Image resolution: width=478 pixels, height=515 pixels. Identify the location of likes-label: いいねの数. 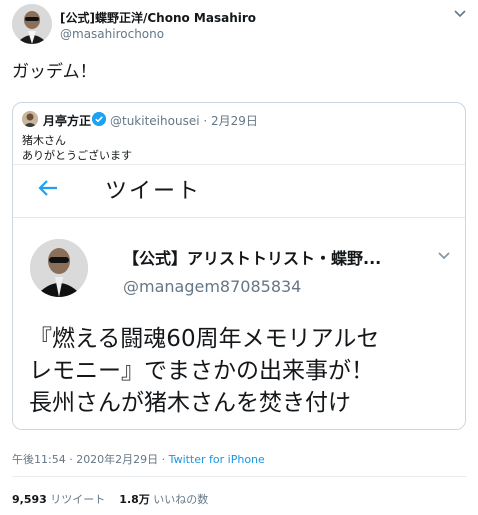
(181, 499).